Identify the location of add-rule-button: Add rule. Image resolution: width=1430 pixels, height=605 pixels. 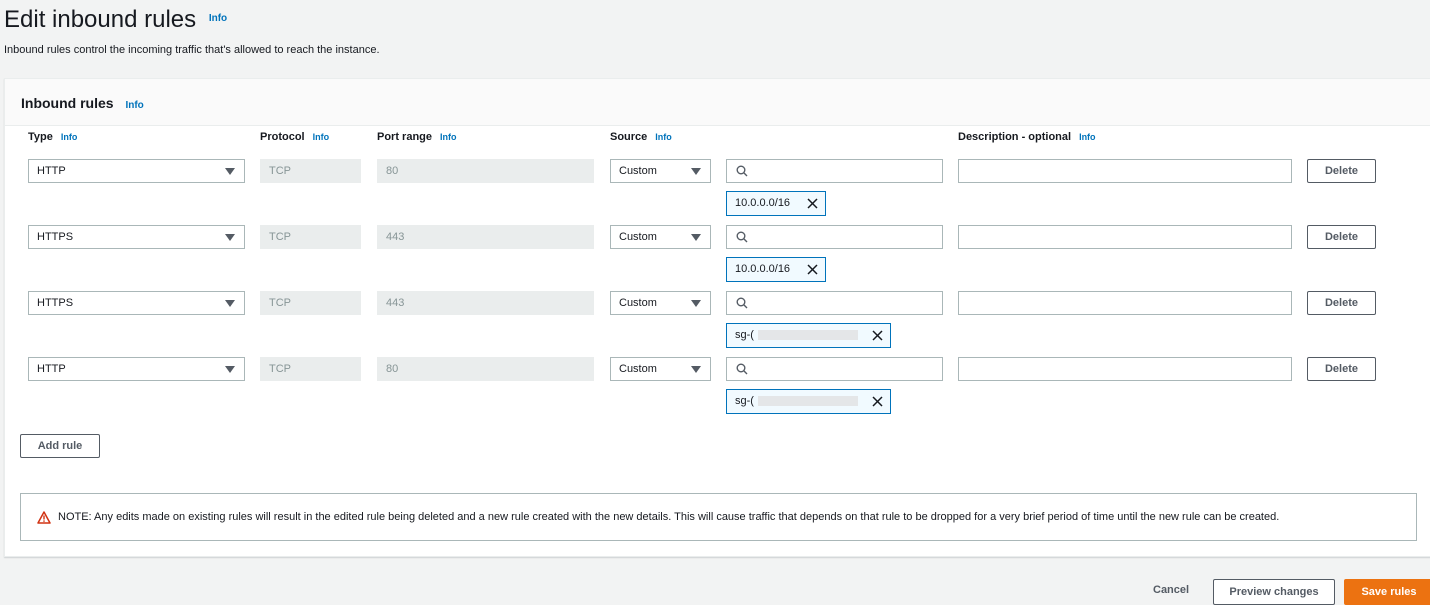
(60, 446).